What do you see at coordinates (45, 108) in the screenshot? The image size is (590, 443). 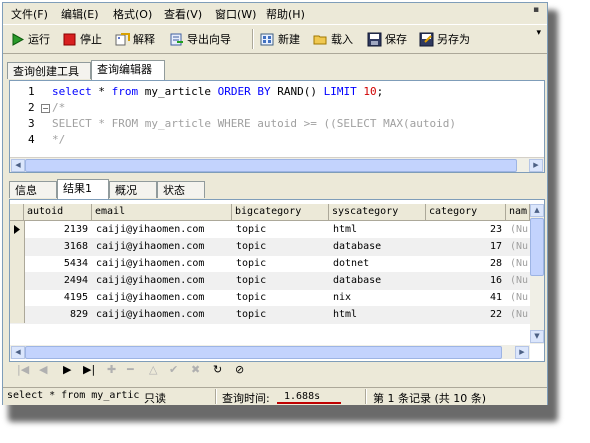 I see `fold-collapse-icon: −` at bounding box center [45, 108].